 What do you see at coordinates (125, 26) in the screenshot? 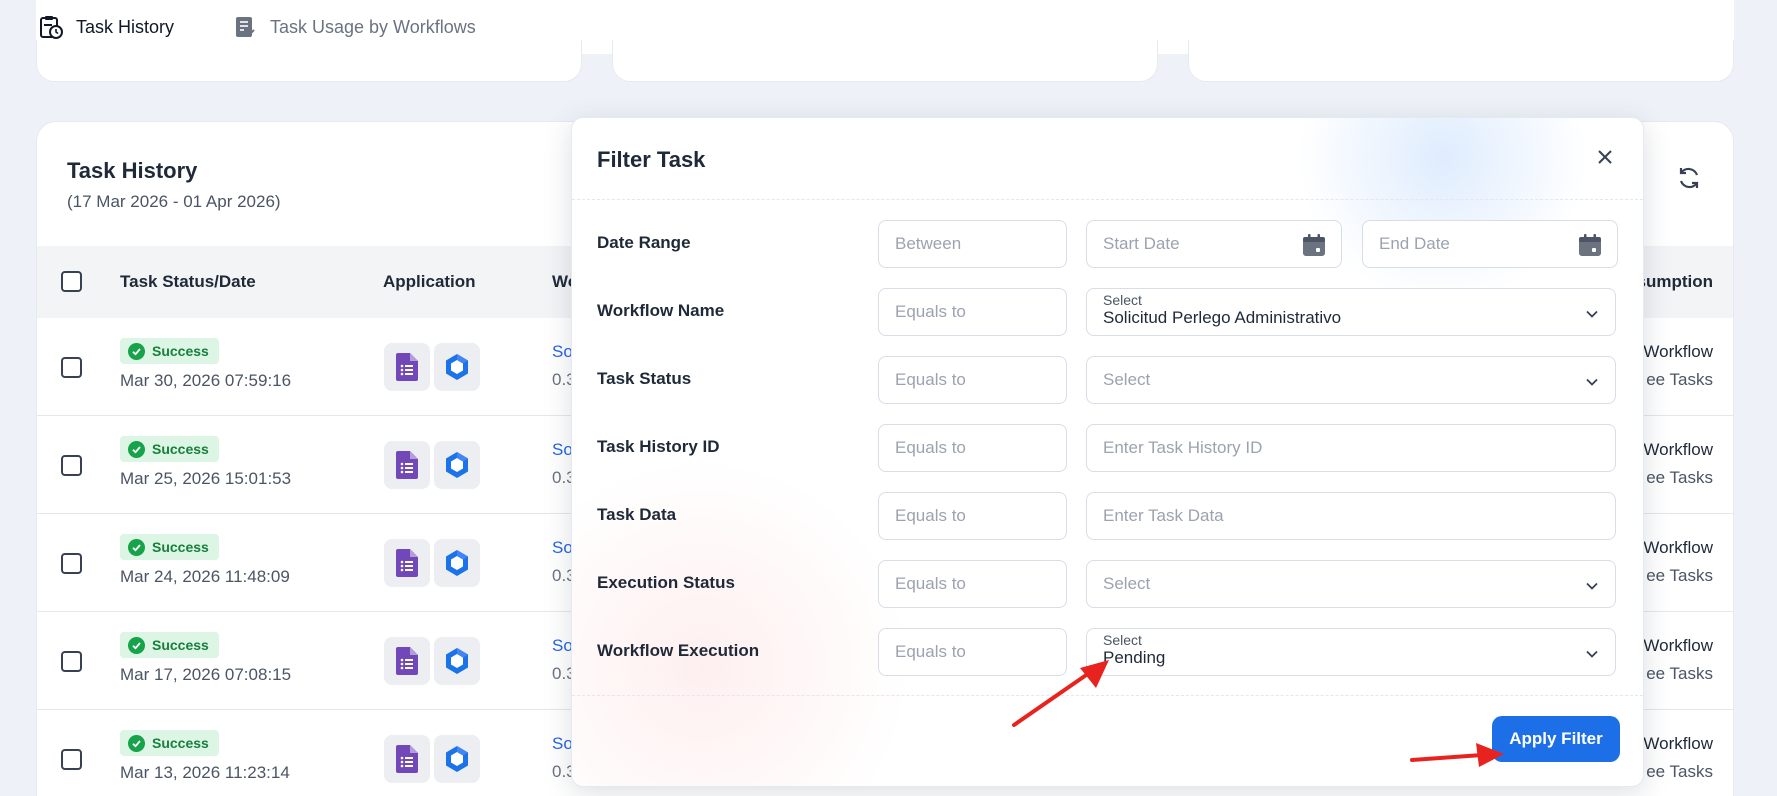
I see `tab-task-history-label: Task History` at bounding box center [125, 26].